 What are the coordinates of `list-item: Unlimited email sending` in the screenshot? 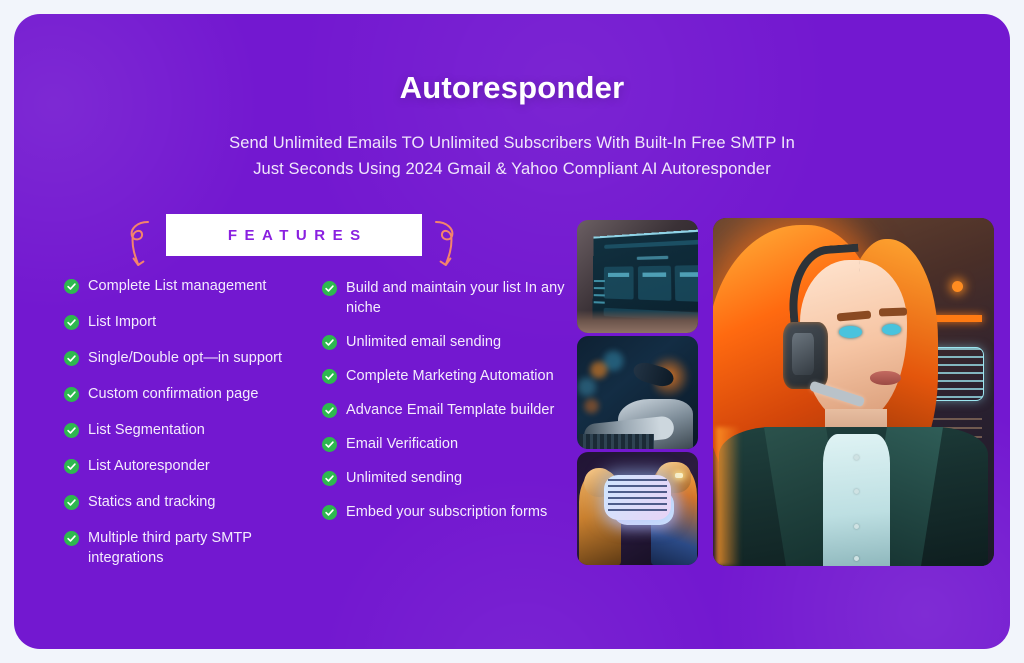 It's located at (448, 342).